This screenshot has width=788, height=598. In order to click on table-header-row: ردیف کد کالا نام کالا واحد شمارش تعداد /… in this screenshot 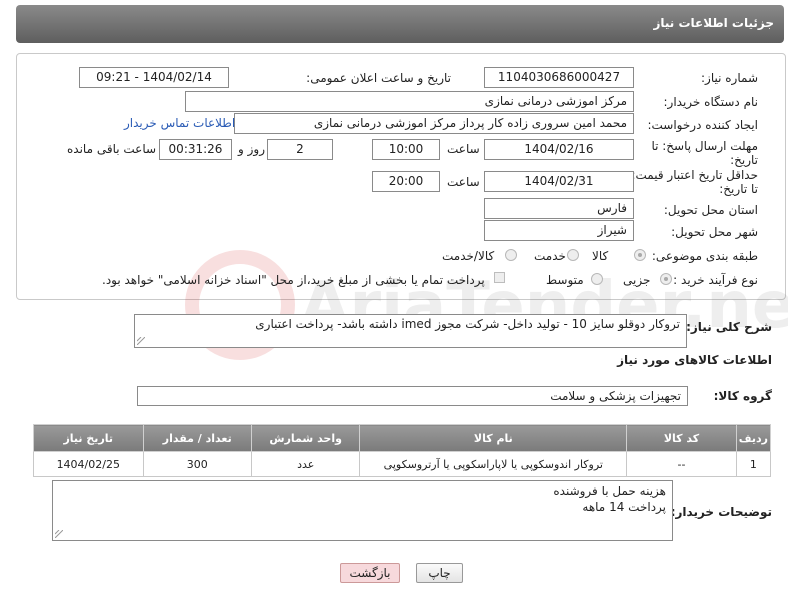, I will do `click(402, 438)`.